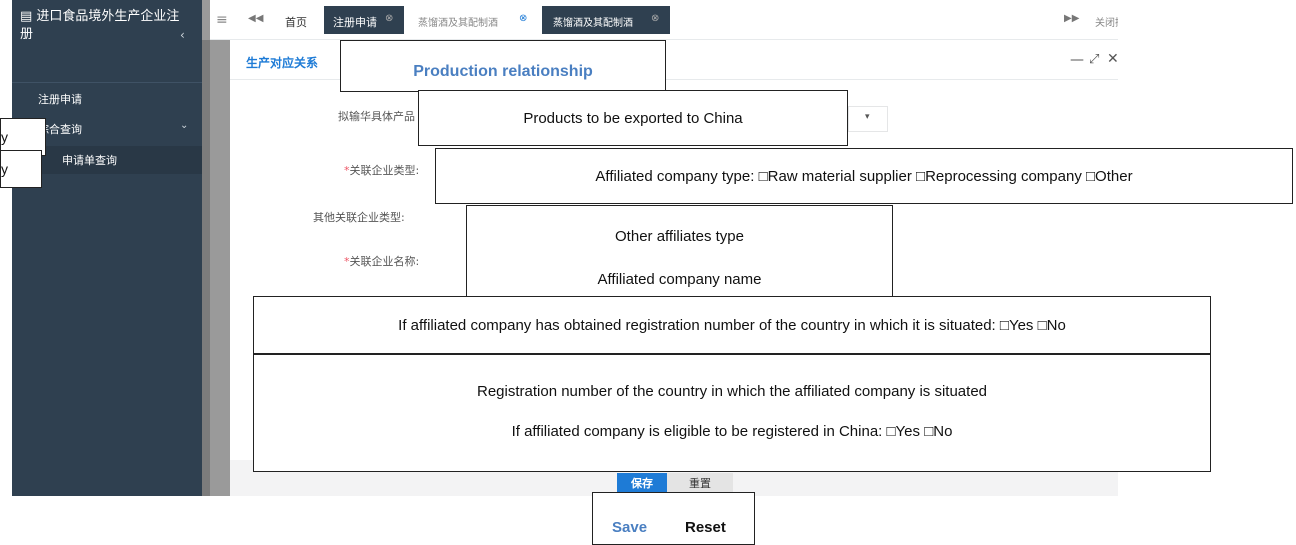 Image resolution: width=1296 pixels, height=545 pixels. Describe the element at coordinates (107, 82) in the screenshot. I see `sidebar-divider` at that location.